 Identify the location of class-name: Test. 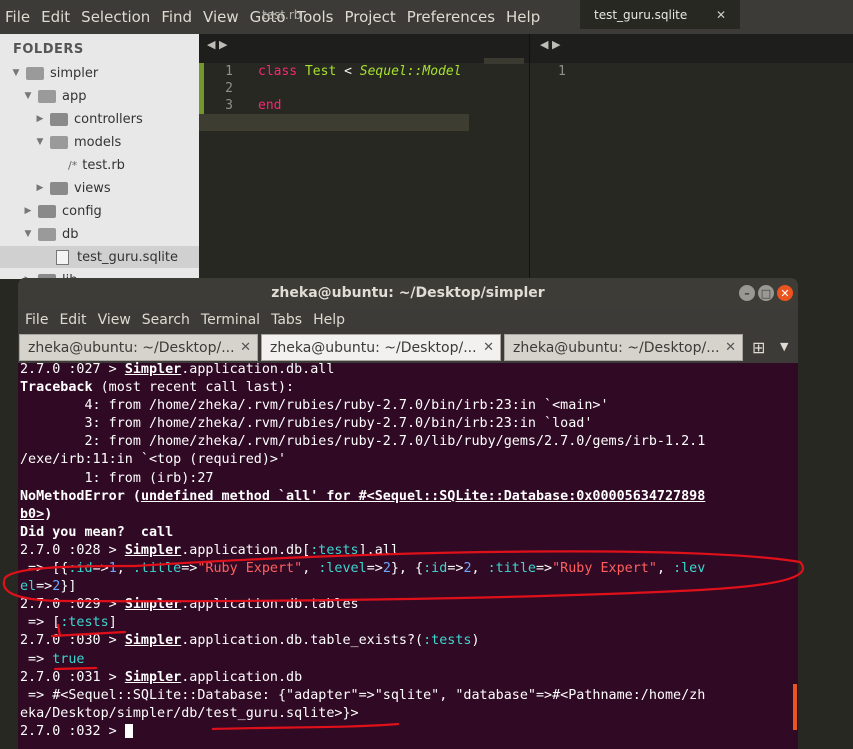
(320, 71).